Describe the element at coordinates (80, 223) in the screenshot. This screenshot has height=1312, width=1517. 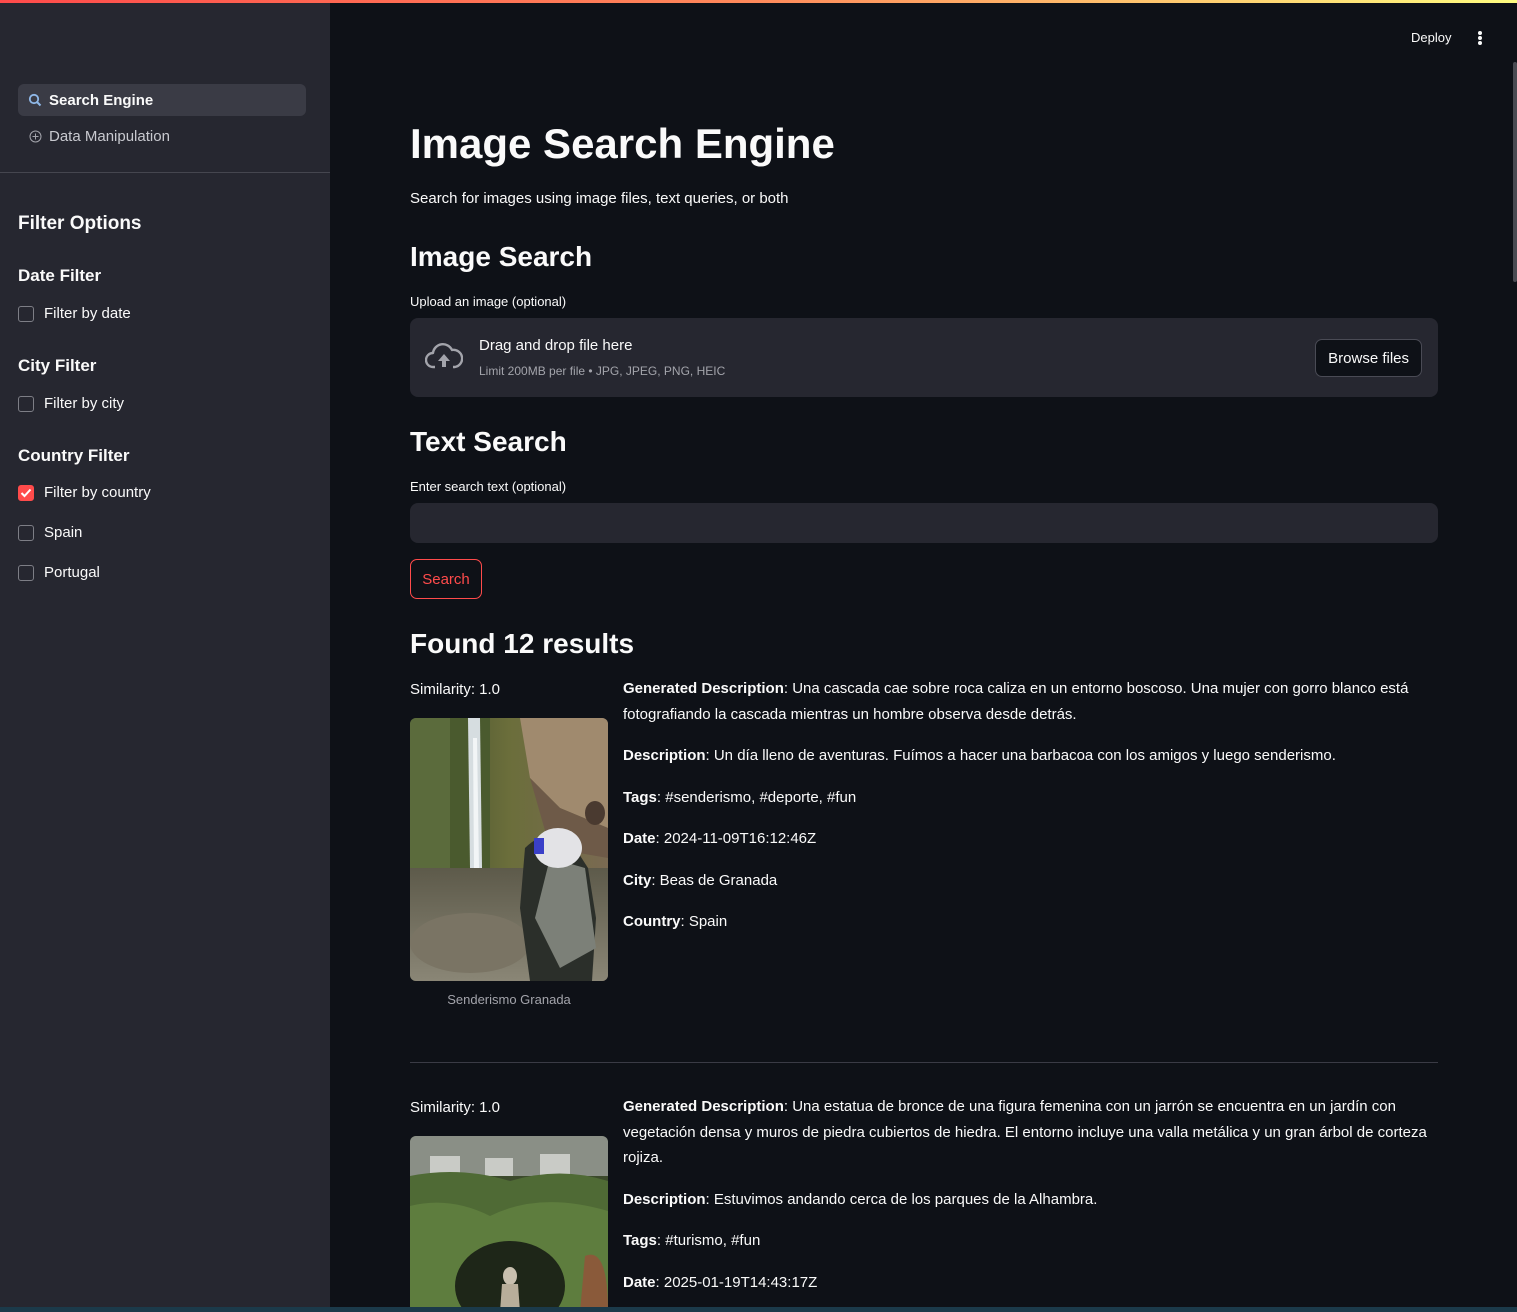
I see `filter-options-title: Filter Options` at that location.